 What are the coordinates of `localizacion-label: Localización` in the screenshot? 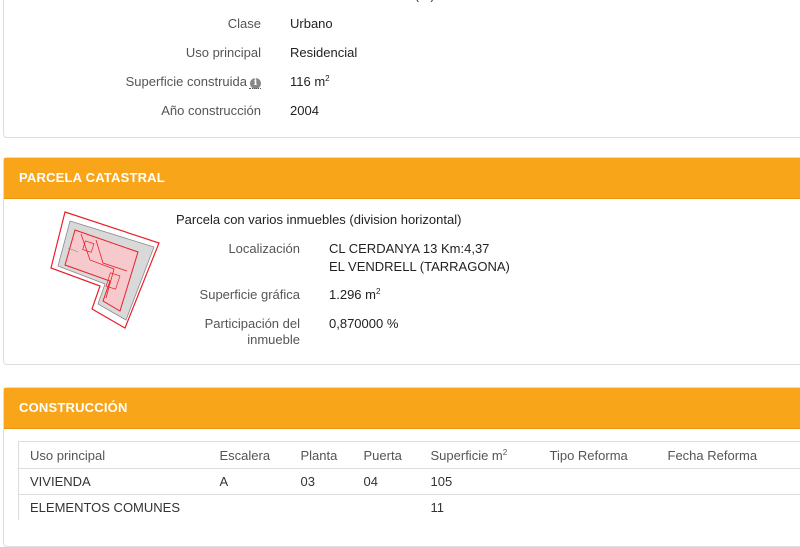 It's located at (238, 248).